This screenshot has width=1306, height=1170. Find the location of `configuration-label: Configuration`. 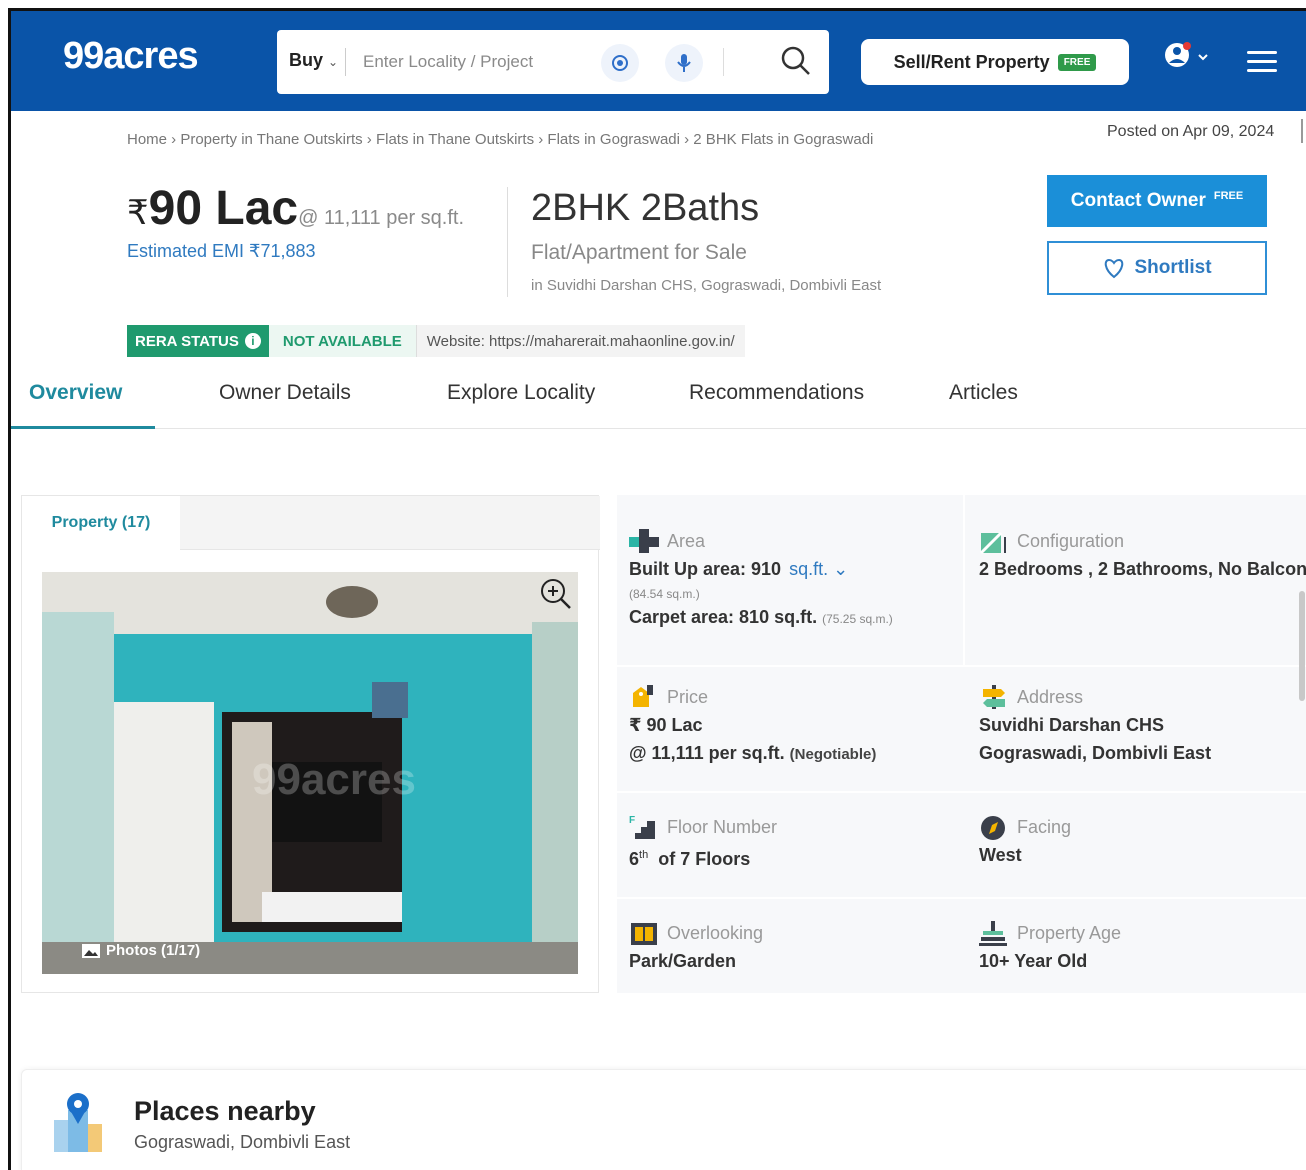

configuration-label: Configuration is located at coordinates (1071, 540).